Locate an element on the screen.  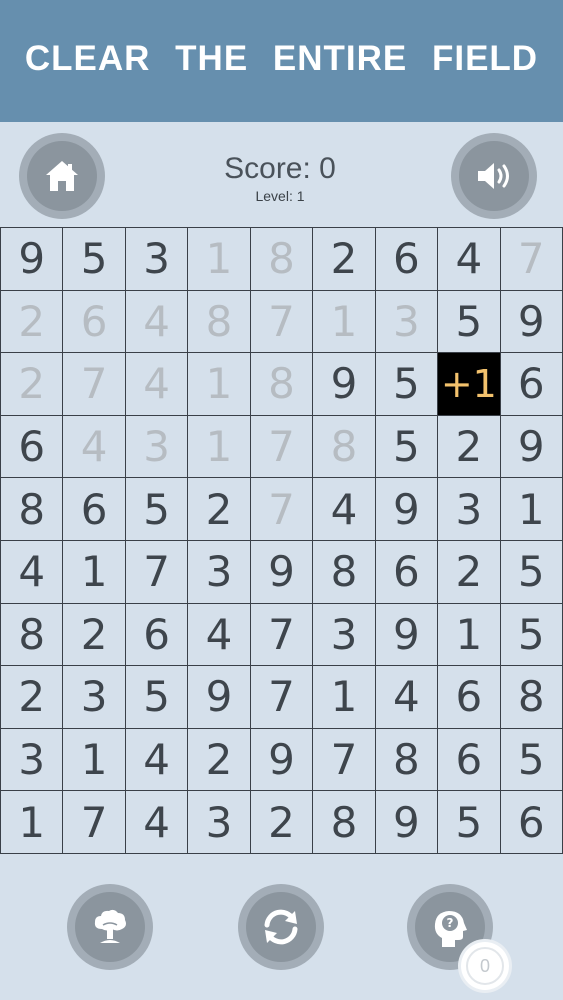
home-icon is located at coordinates (62, 176).